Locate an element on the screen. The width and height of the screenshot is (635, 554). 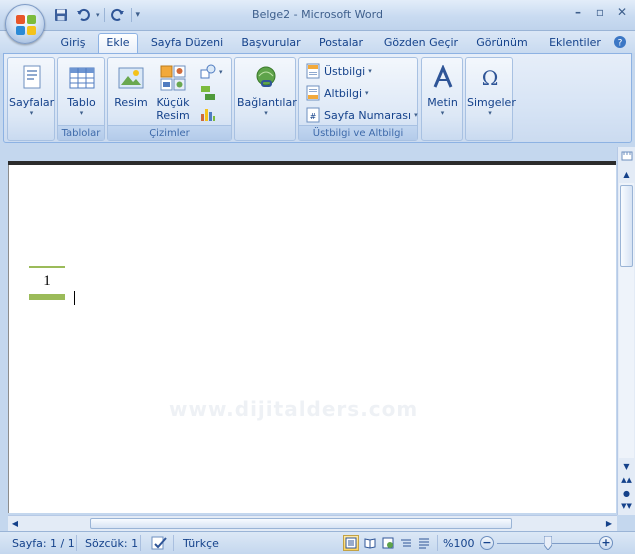
web-layout-view-icon is located at coordinates (388, 543).